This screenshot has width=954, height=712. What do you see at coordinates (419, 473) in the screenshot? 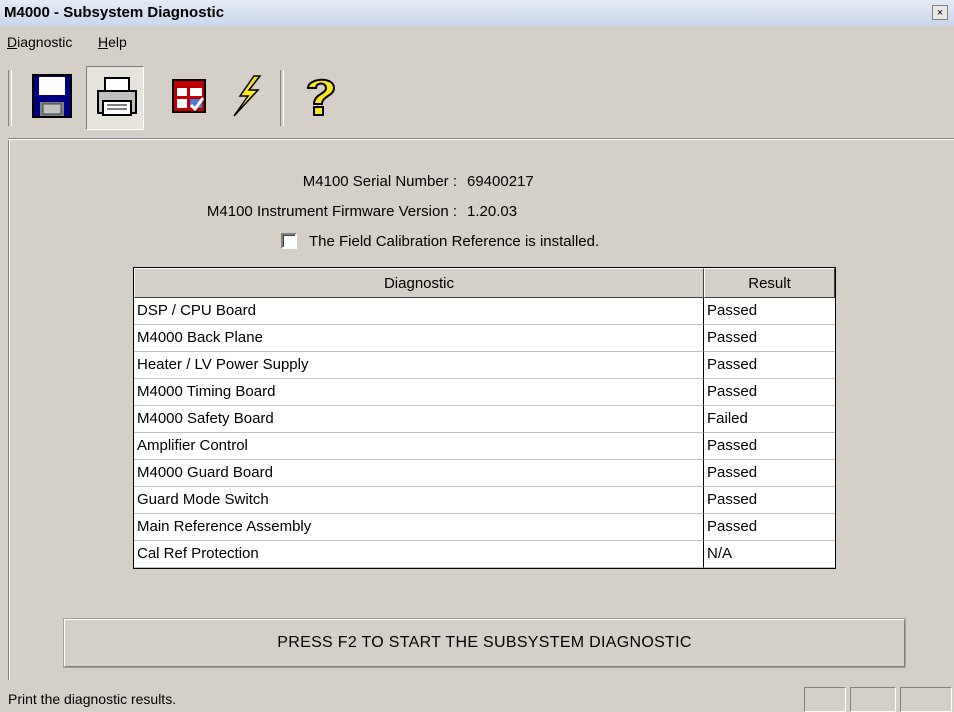
I see `diagnostic-cell: M4000 Guard Board` at bounding box center [419, 473].